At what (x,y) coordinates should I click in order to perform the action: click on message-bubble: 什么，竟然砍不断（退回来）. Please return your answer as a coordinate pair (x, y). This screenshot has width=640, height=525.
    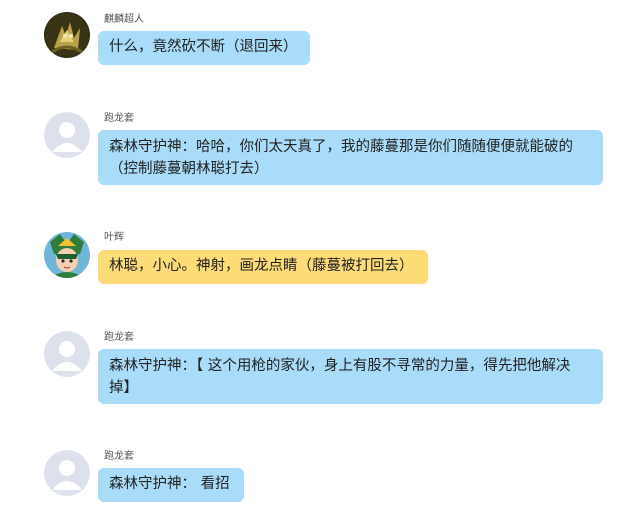
    Looking at the image, I should click on (204, 48).